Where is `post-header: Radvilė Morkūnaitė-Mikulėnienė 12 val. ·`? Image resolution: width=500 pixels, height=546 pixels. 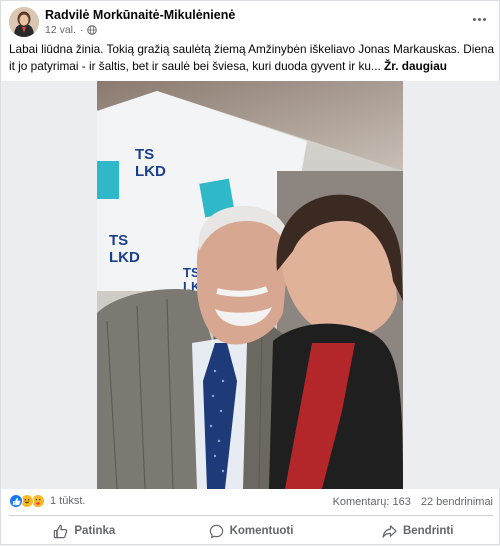 post-header: Radvilė Morkūnaitė-Mikulėnienė 12 val. · is located at coordinates (250, 21).